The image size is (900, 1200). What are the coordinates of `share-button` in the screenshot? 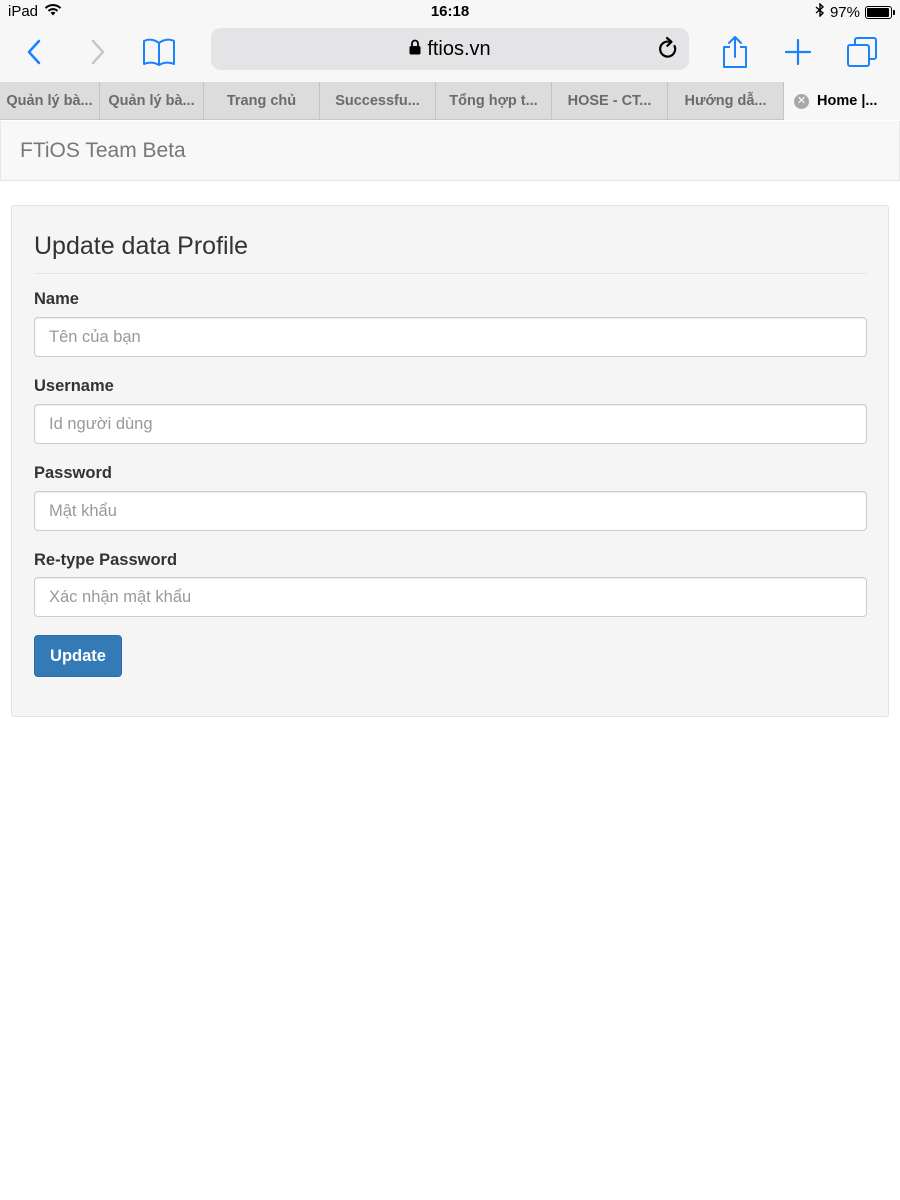 It's located at (735, 52).